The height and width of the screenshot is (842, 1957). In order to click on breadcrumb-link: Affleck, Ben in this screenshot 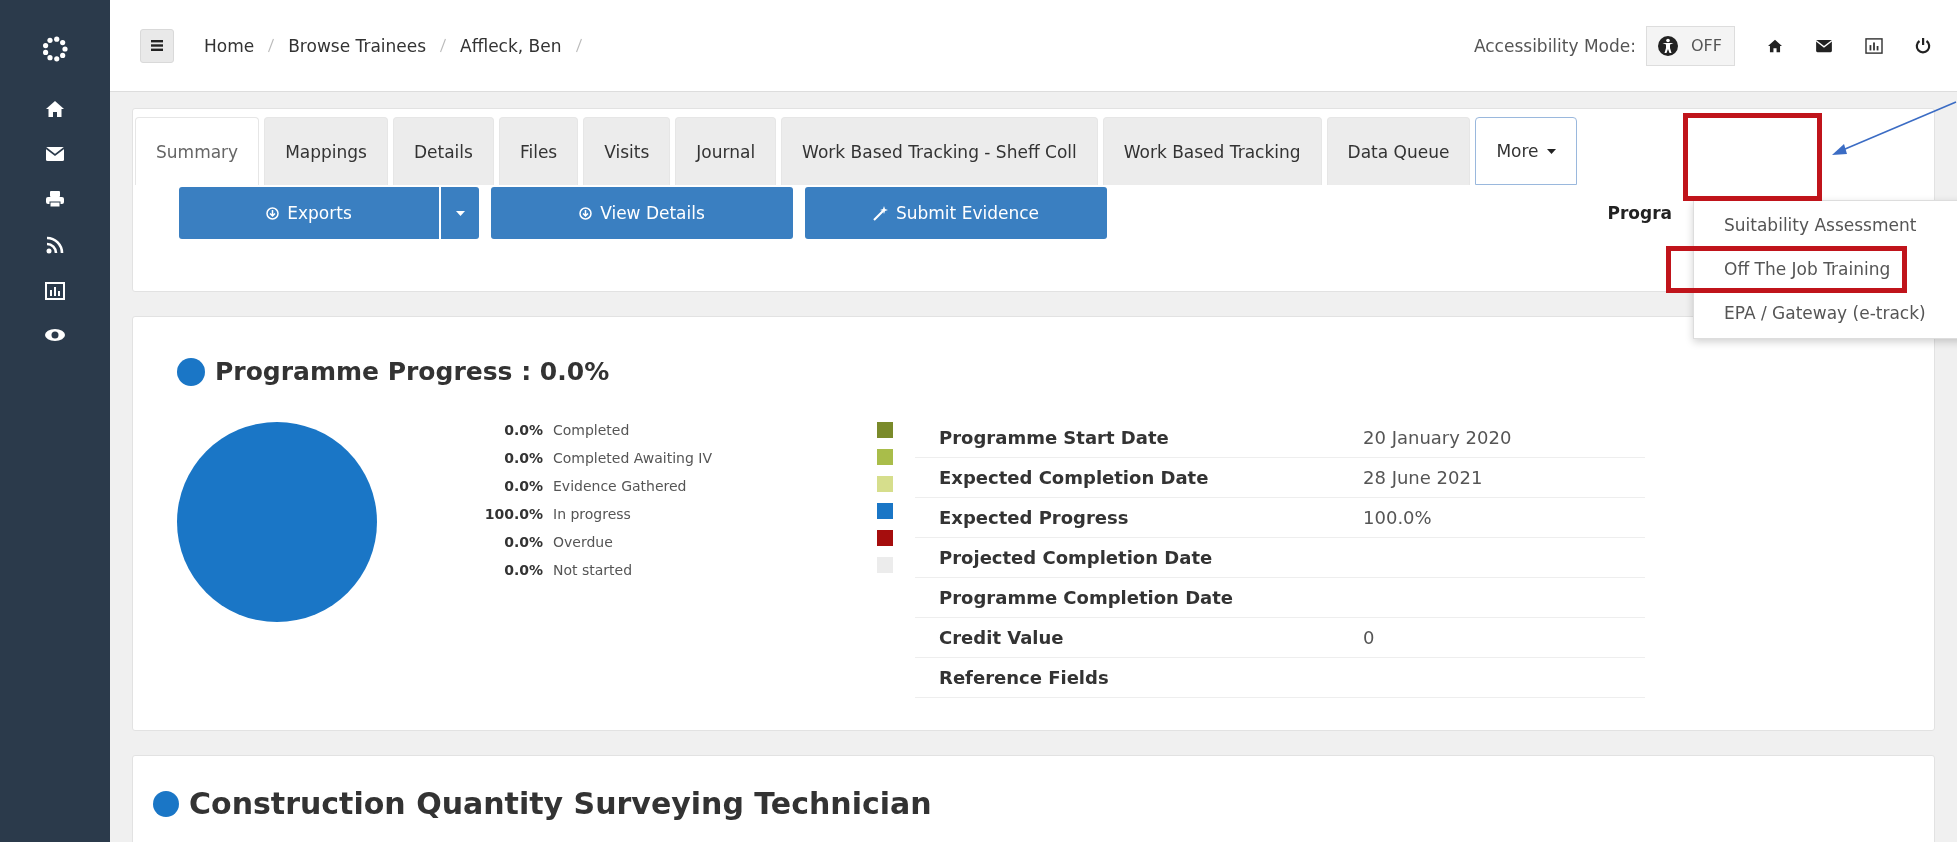, I will do `click(511, 45)`.